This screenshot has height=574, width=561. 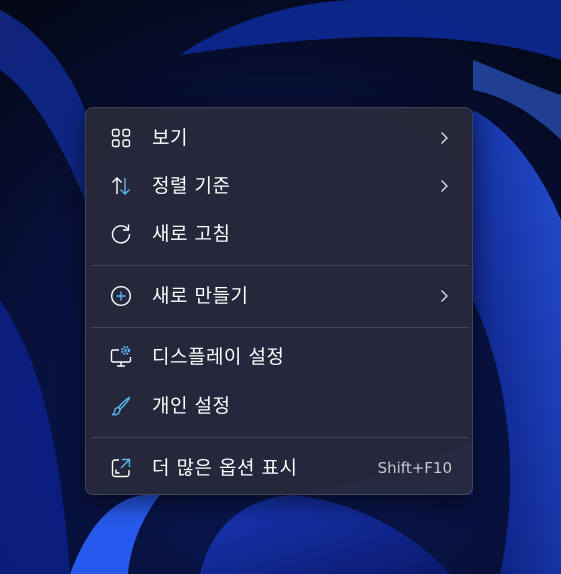 What do you see at coordinates (191, 186) in the screenshot?
I see `menu-item-sort-by-label: 정렬 기준` at bounding box center [191, 186].